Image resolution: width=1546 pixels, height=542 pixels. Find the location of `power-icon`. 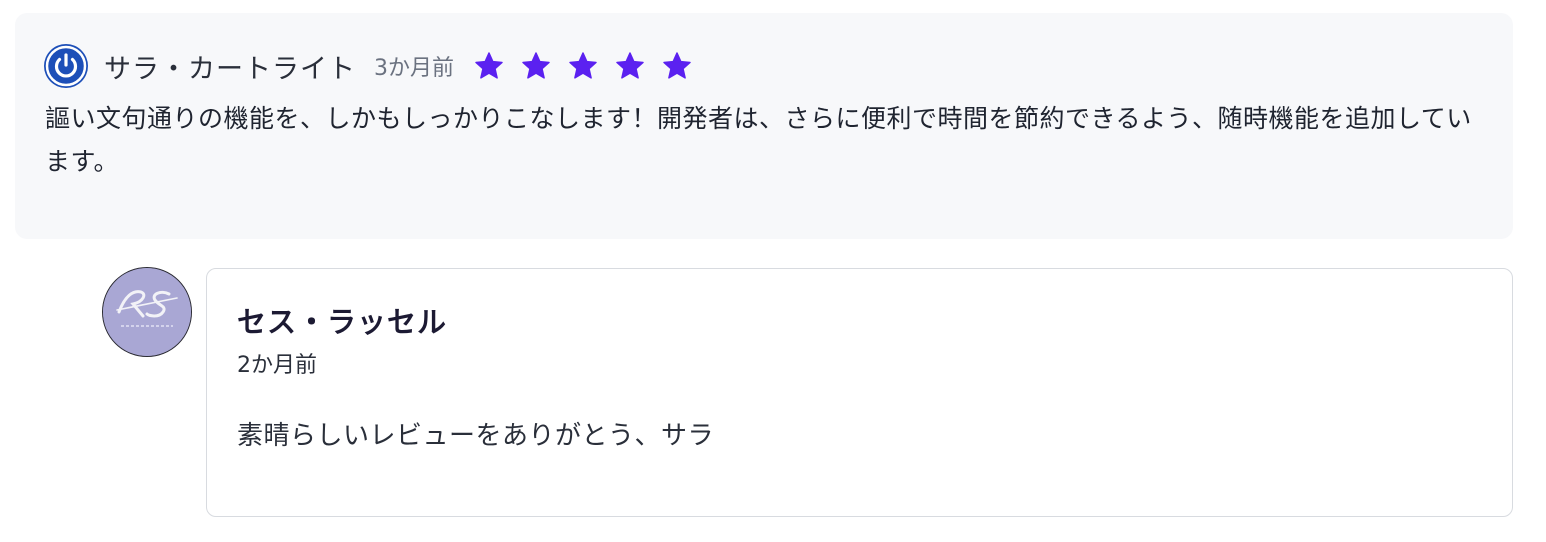

power-icon is located at coordinates (66, 66).